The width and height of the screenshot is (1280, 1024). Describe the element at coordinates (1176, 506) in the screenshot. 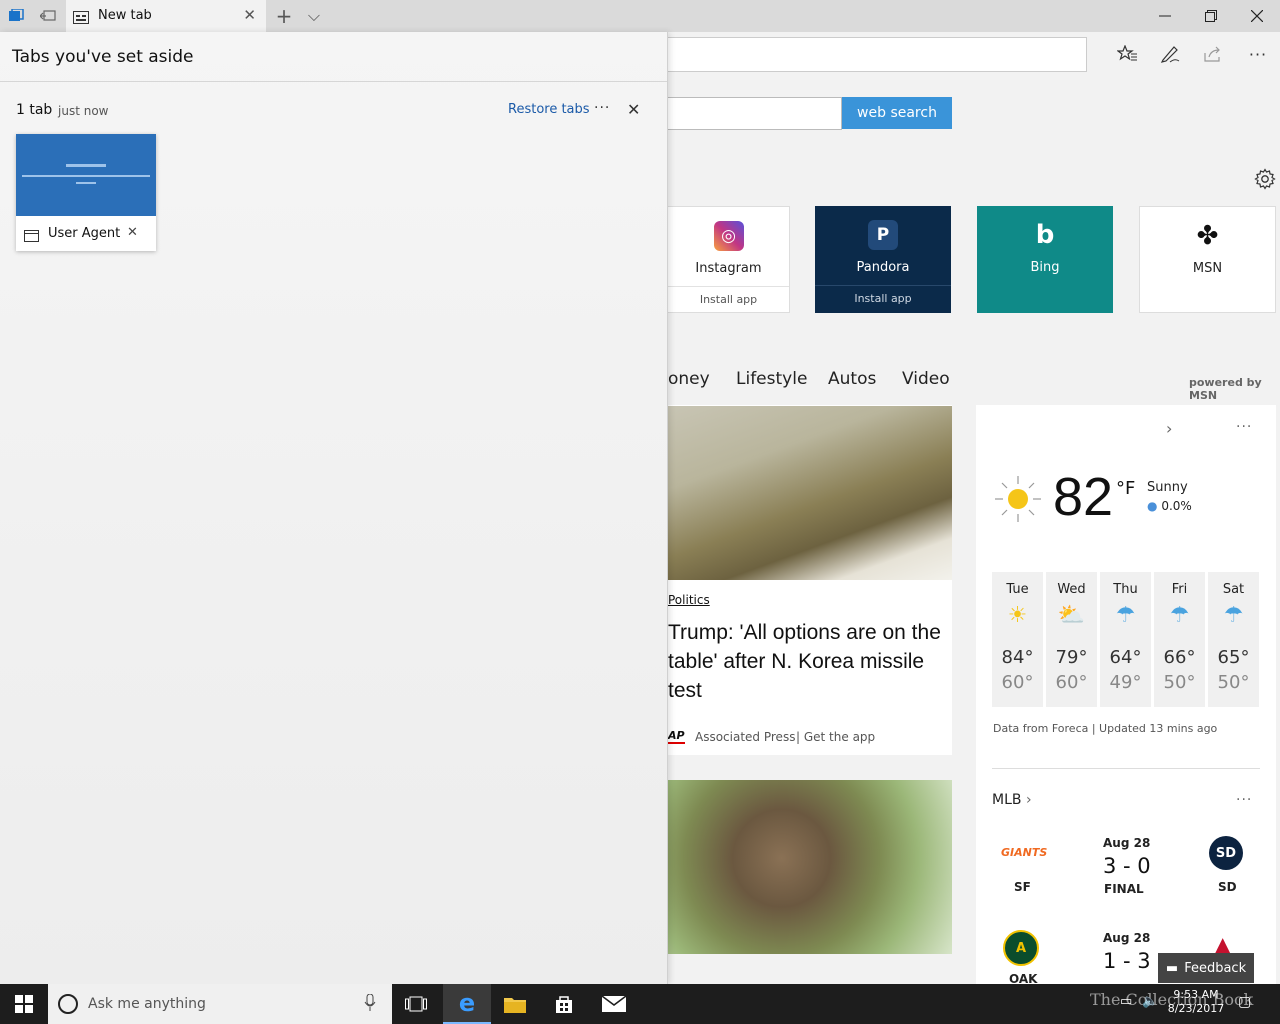

I see `precip-value: 0.0%` at that location.